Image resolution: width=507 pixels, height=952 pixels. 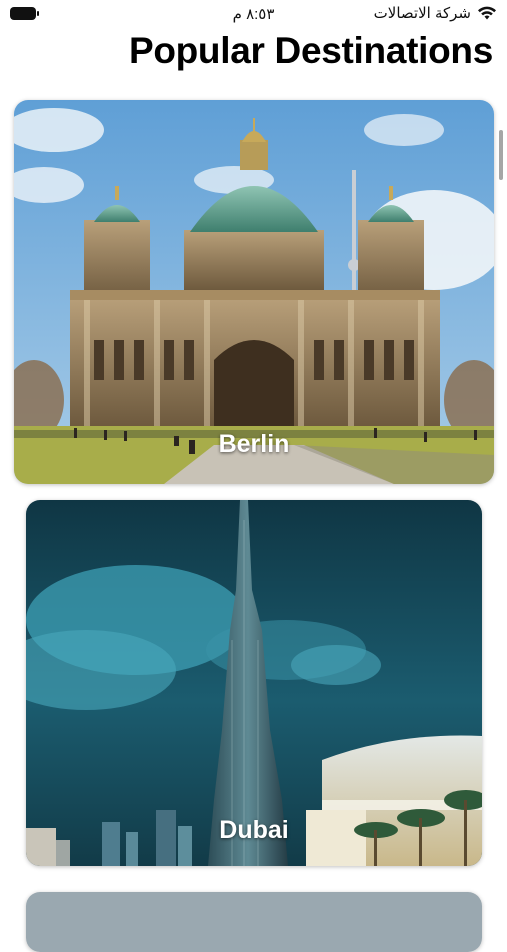 I want to click on status-right: شركة الاتصالات, so click(x=435, y=13).